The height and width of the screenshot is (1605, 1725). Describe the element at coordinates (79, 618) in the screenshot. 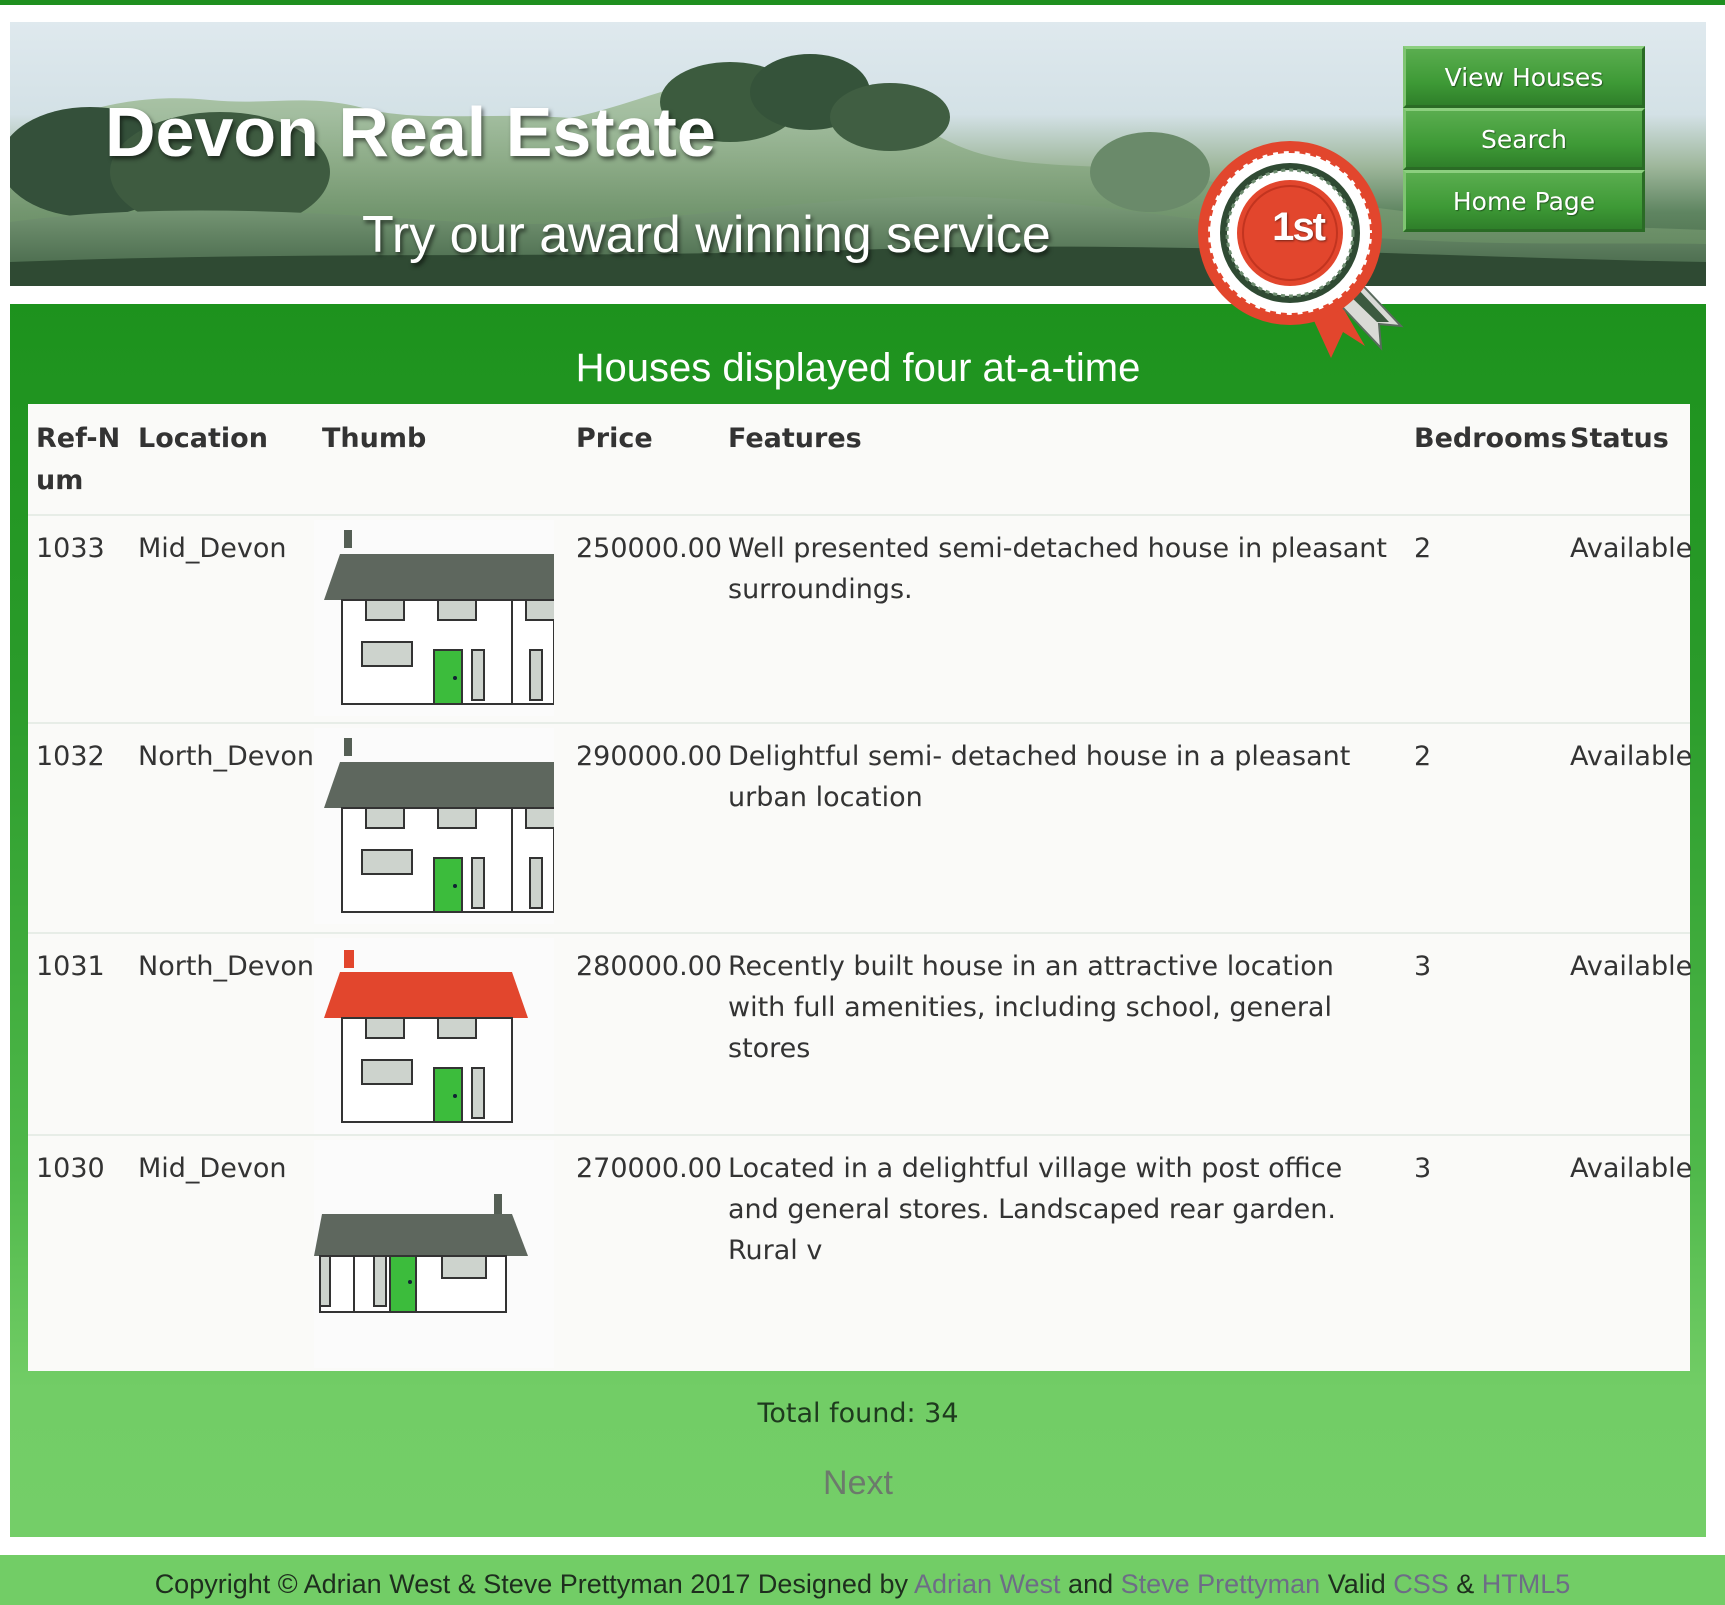

I see `cell-ref-num: 1033` at that location.